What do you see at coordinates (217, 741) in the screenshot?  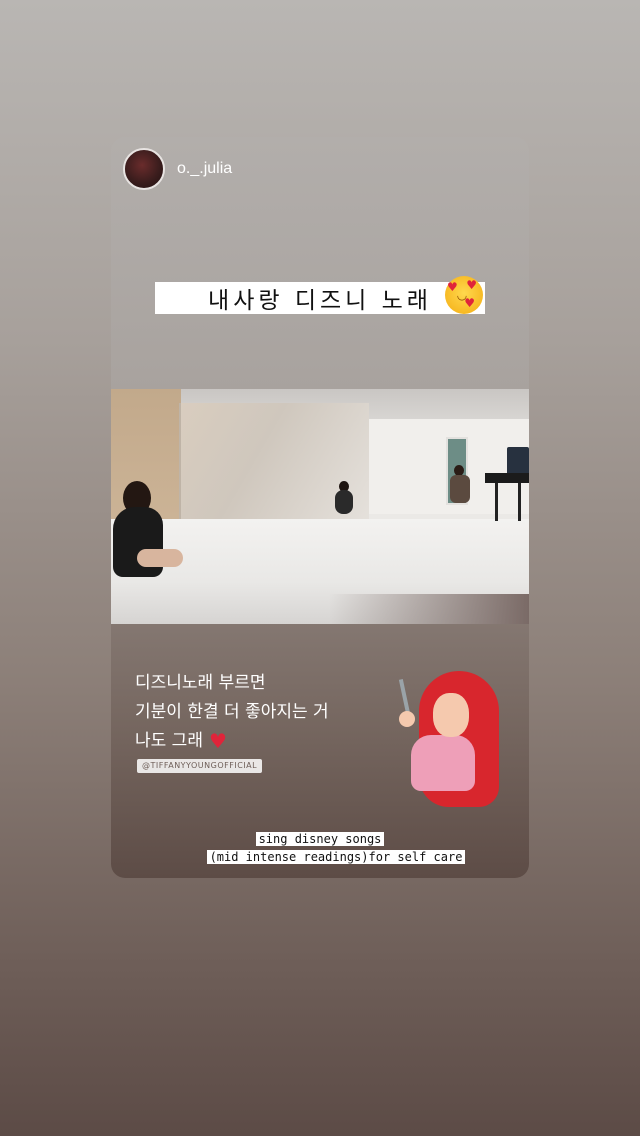 I see `red-heart-icon: ♥` at bounding box center [217, 741].